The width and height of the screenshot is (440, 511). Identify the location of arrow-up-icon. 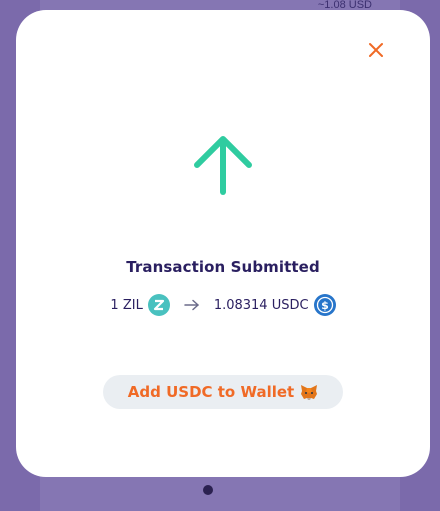
(223, 165).